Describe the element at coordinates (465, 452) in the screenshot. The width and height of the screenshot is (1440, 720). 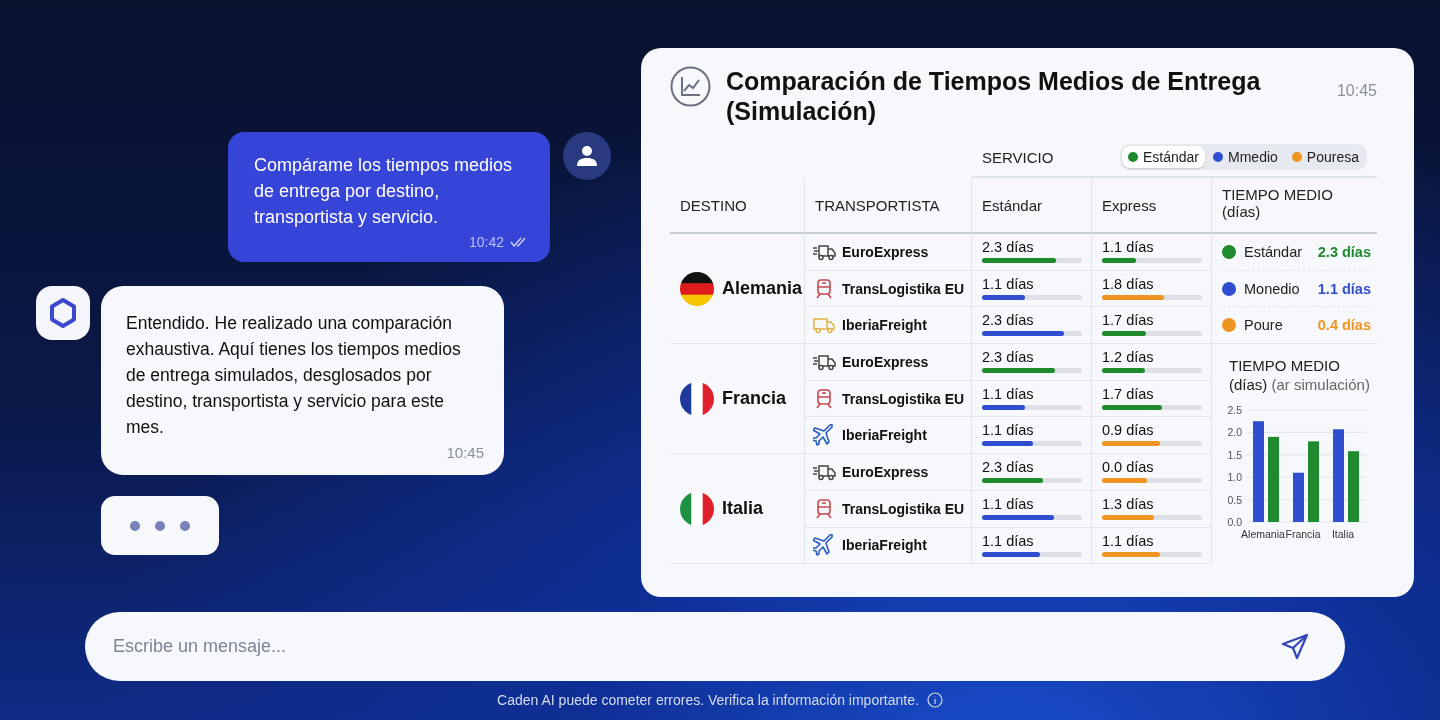
I see `message-time: 10:45` at that location.